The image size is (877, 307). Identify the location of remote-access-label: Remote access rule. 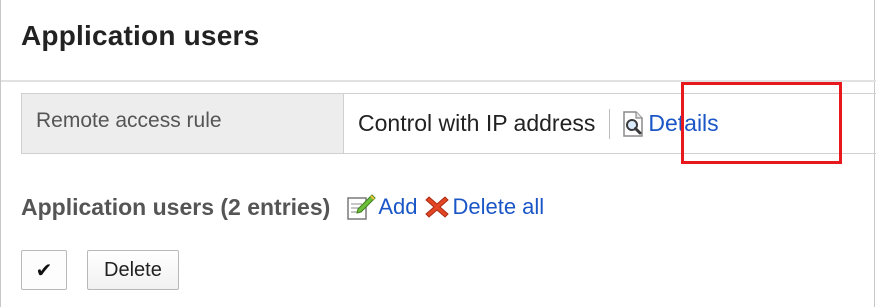
(183, 123).